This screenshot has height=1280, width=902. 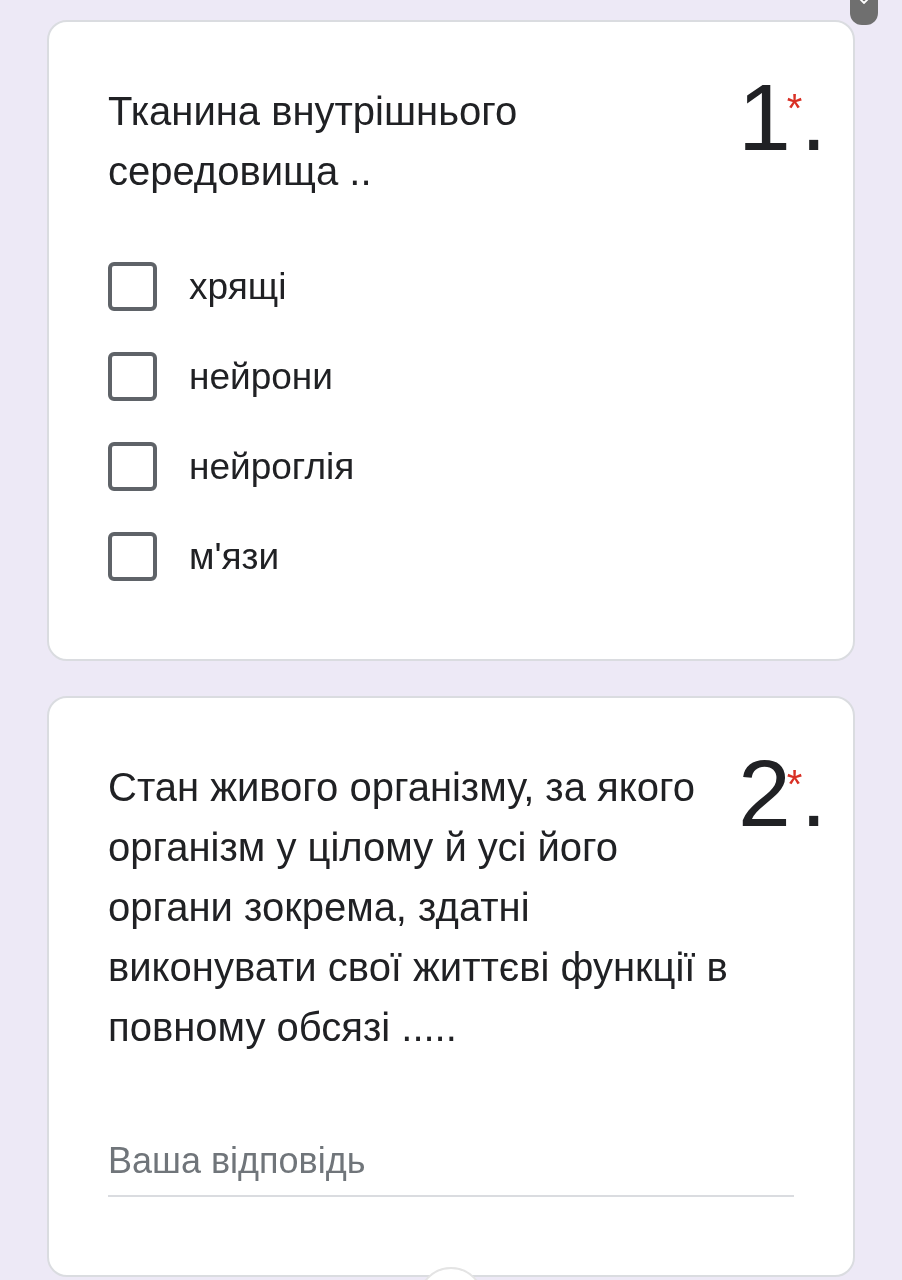 What do you see at coordinates (272, 467) in the screenshot?
I see `option-label: нейроглія` at bounding box center [272, 467].